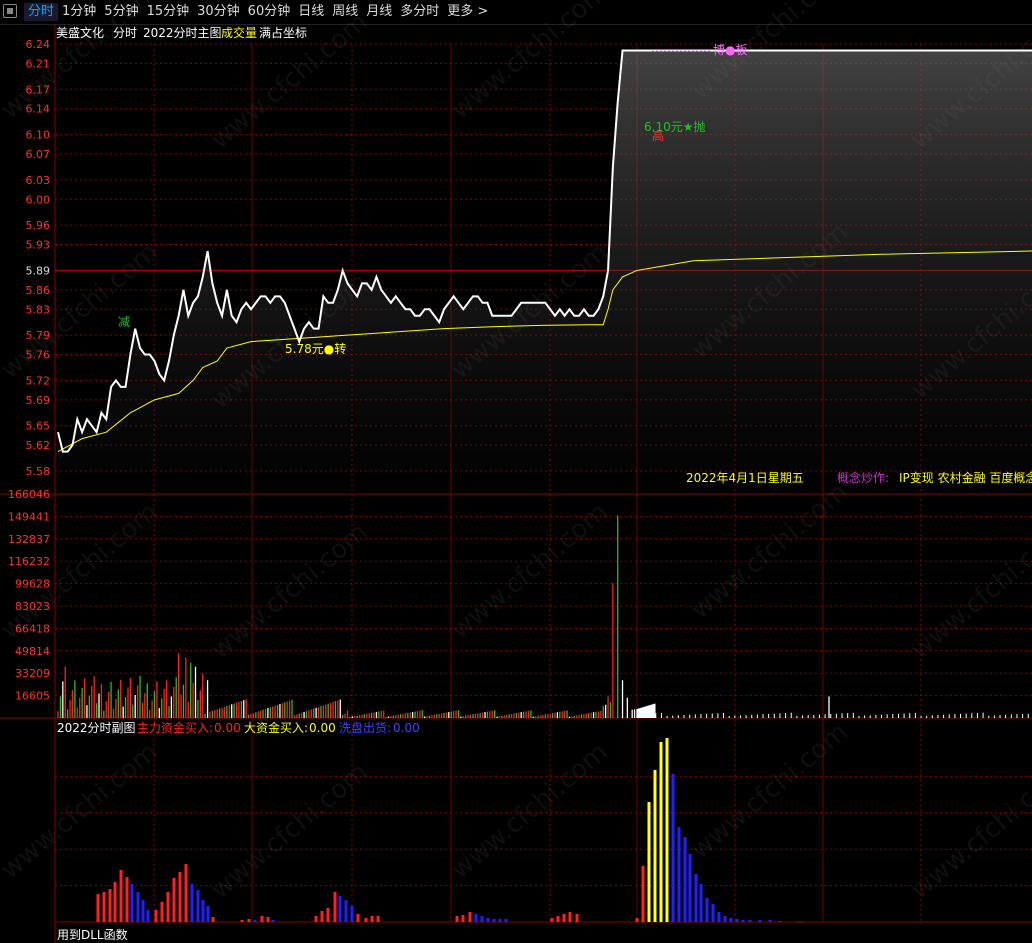 The width and height of the screenshot is (1032, 943). I want to click on price-tick-label: 5.72, so click(38, 380).